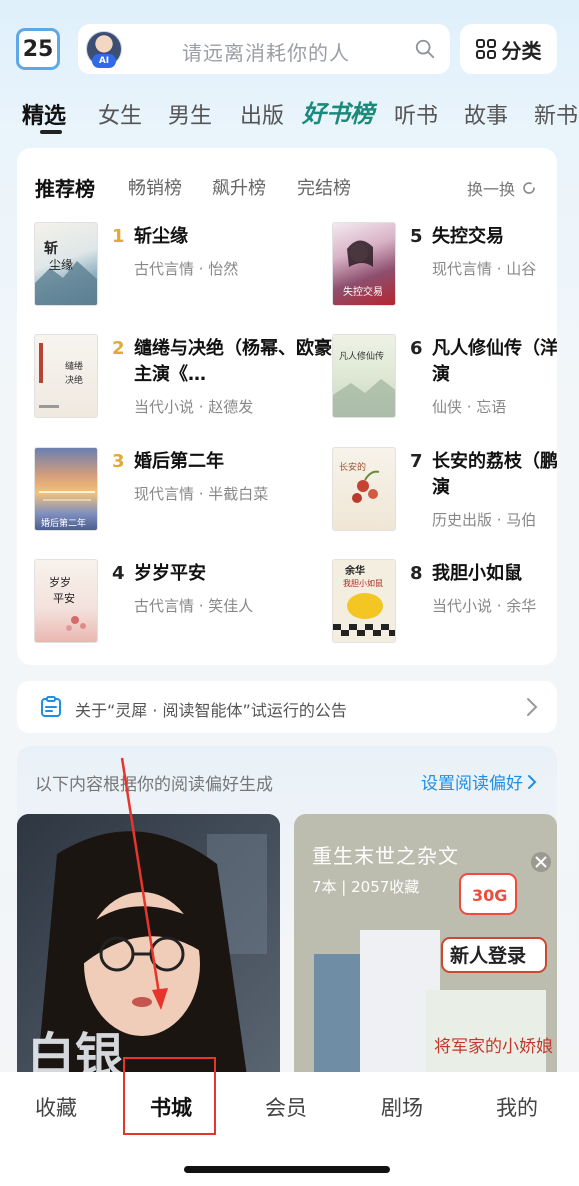 The image size is (579, 1186). I want to click on rank-number: 4, so click(118, 573).